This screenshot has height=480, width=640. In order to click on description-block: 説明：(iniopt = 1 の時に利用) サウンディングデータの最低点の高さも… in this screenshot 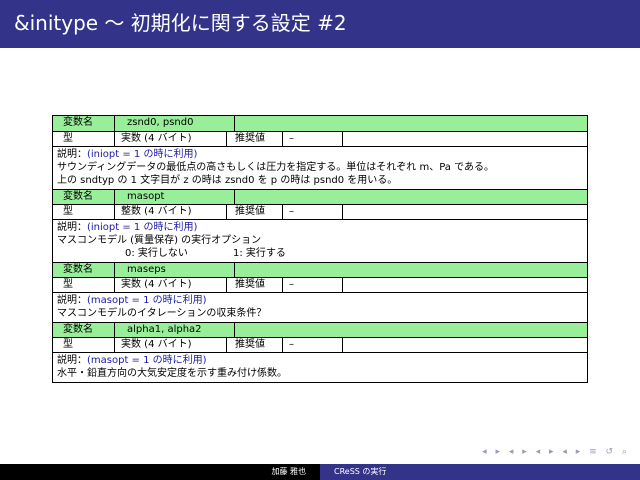, I will do `click(320, 167)`.